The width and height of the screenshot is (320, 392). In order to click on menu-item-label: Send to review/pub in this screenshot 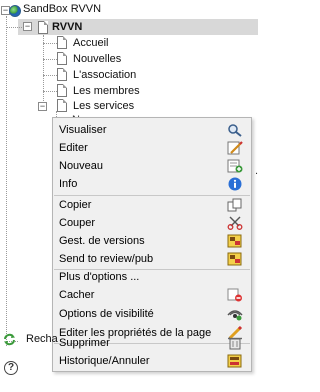, I will do `click(106, 259)`.